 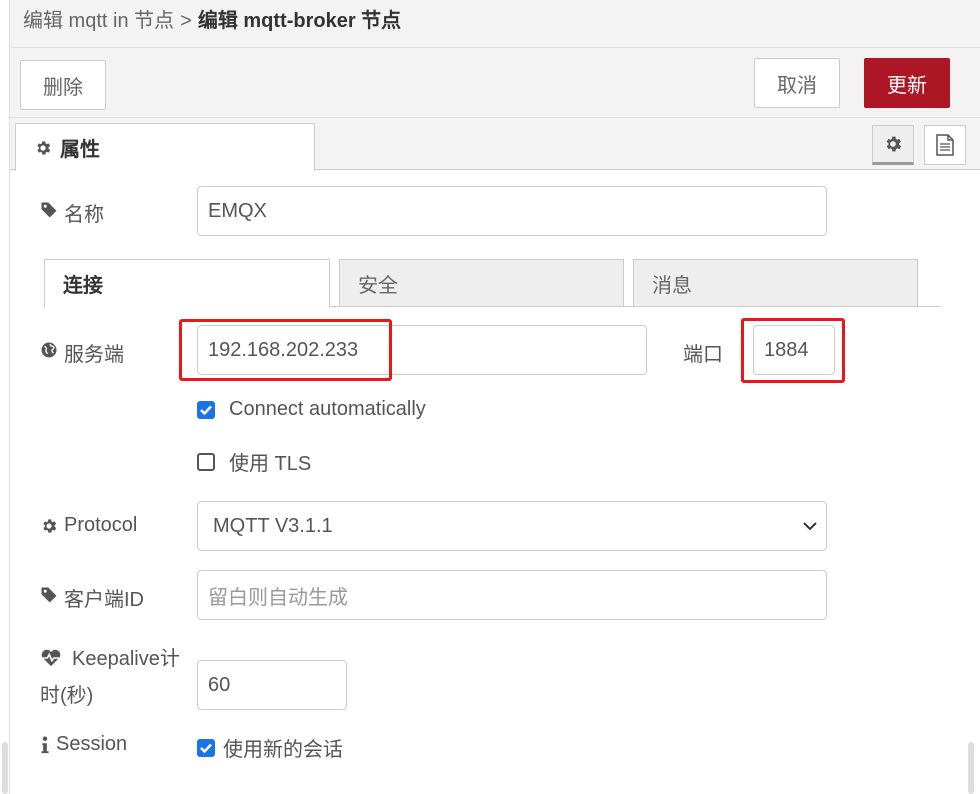 What do you see at coordinates (971, 768) in the screenshot?
I see `scrollbar` at bounding box center [971, 768].